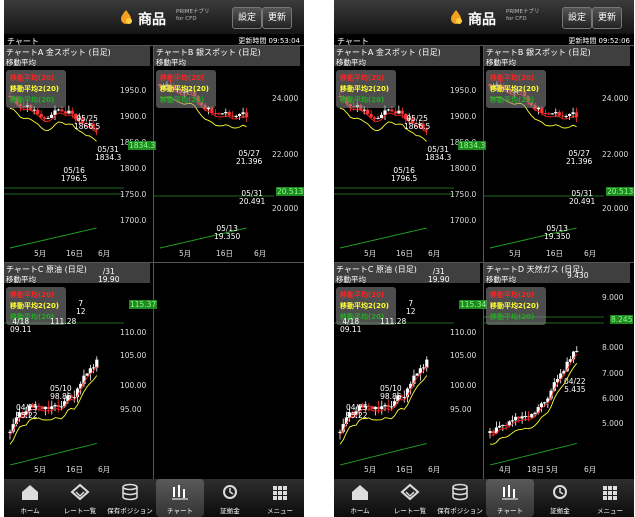 Image resolution: width=635 pixels, height=517 pixels. I want to click on chart-header: チャートB 銀スポット (日足) 移動平均, so click(227, 56).